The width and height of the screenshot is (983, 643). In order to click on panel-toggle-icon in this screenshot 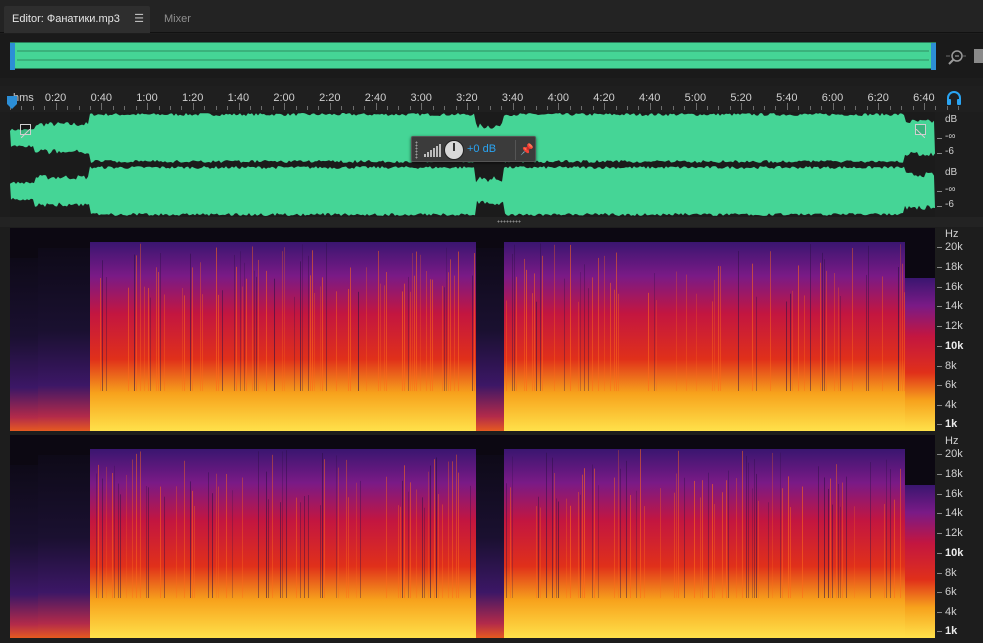, I will do `click(978, 56)`.